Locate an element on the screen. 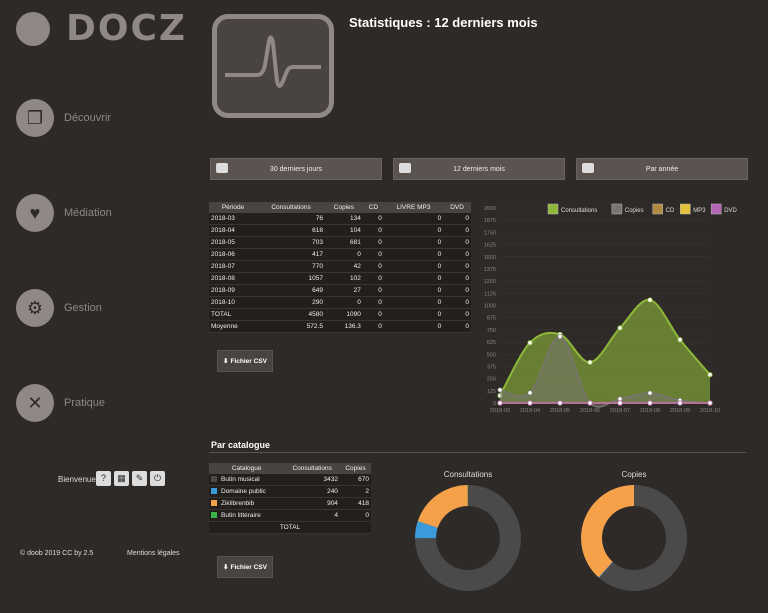 The height and width of the screenshot is (613, 768). tab-label: Par année is located at coordinates (662, 169).